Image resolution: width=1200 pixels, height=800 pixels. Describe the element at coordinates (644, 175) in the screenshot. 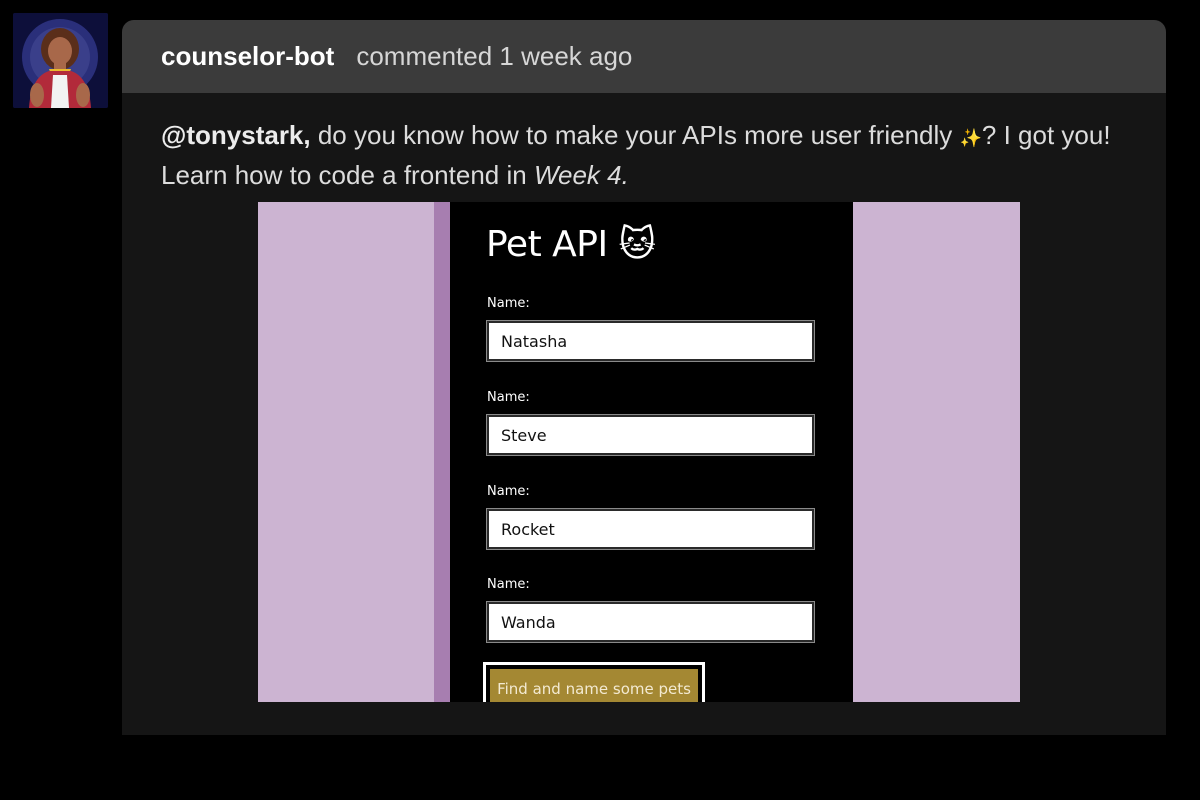

I see `comment-line-2: Learn how to code a frontend in Week 4.` at that location.